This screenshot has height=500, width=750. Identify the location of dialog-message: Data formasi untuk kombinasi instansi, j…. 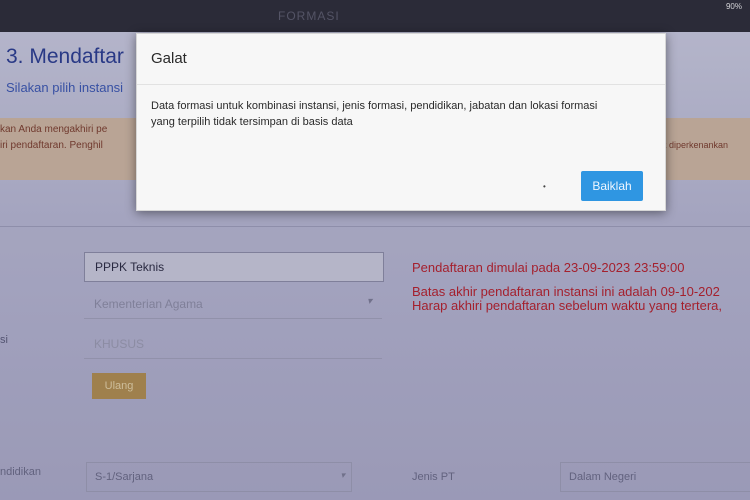
(374, 114).